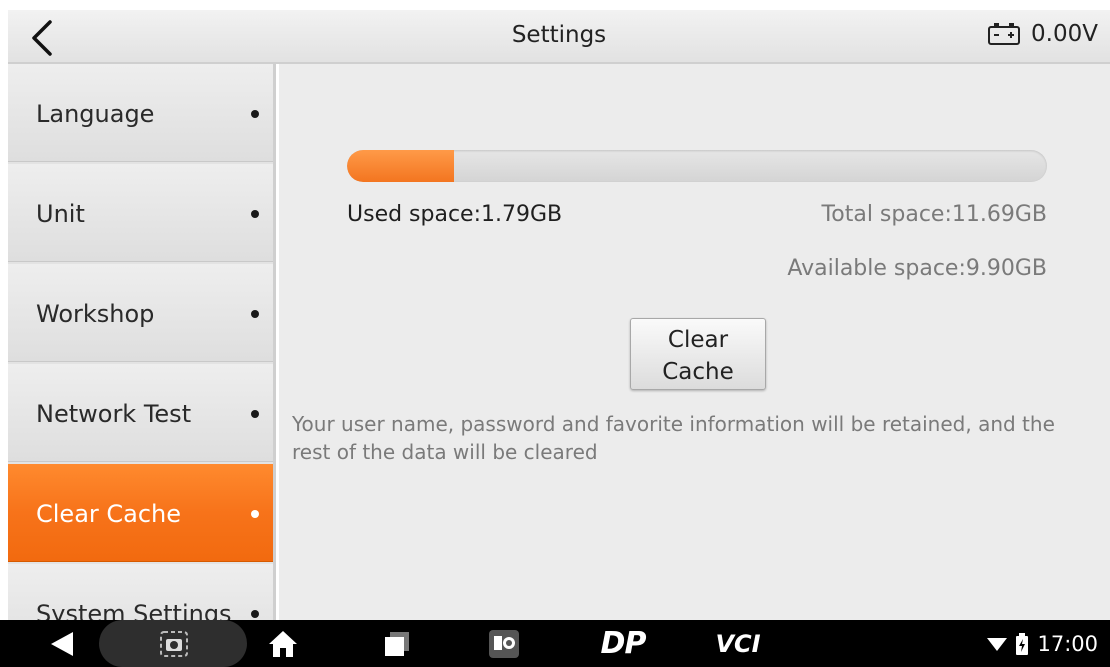 The height and width of the screenshot is (667, 1110). Describe the element at coordinates (1022, 643) in the screenshot. I see `battery-icon` at that location.